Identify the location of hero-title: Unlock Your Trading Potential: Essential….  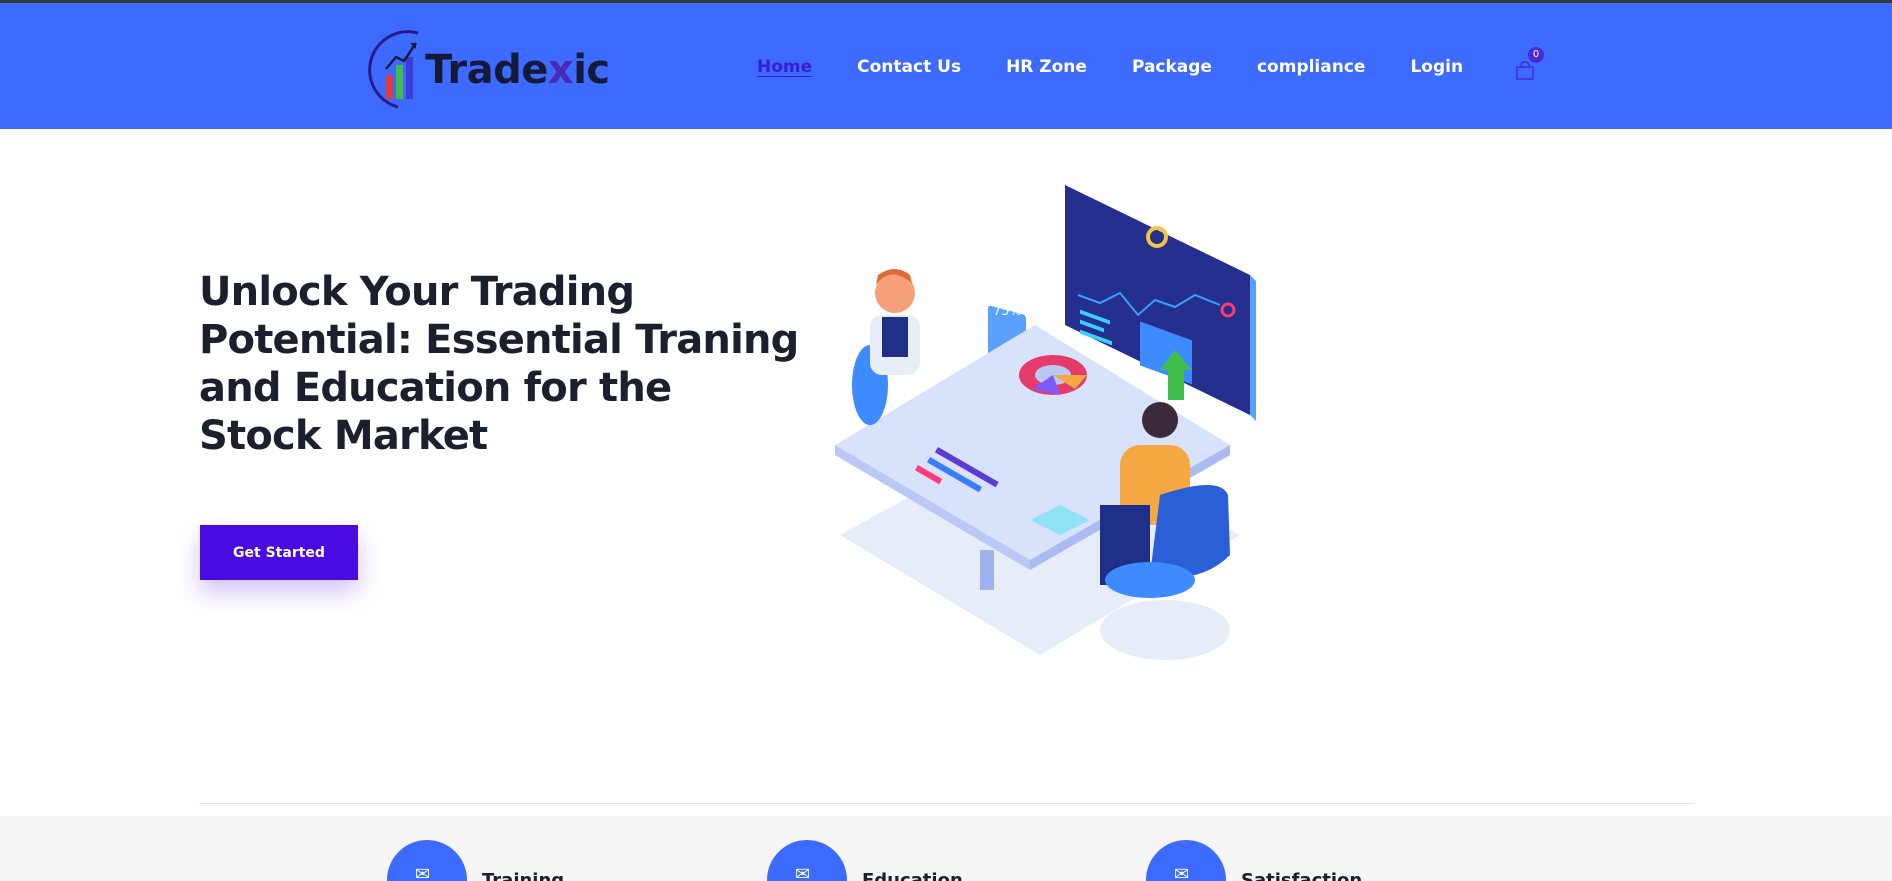
(499, 364).